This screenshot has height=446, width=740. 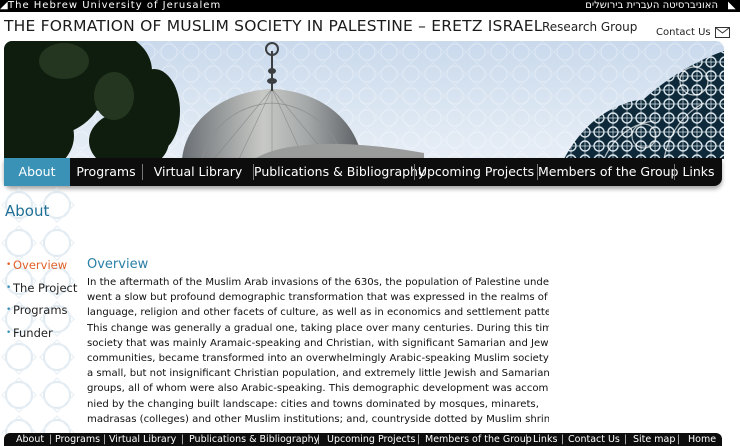 I want to click on university-logo-icon-right: ◣, so click(x=732, y=5).